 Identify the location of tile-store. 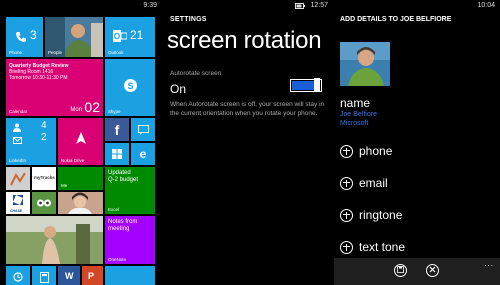
(117, 154).